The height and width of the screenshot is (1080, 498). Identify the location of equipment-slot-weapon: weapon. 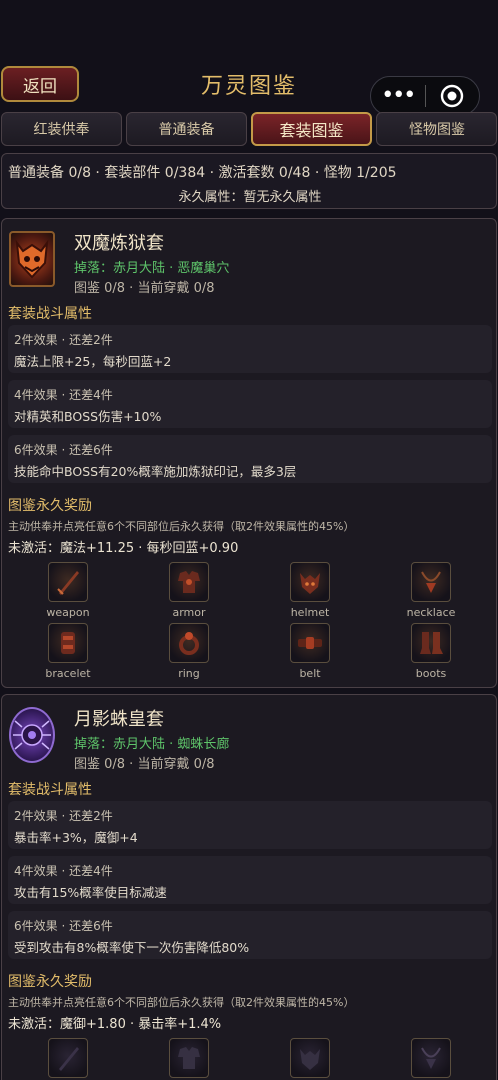
(68, 590).